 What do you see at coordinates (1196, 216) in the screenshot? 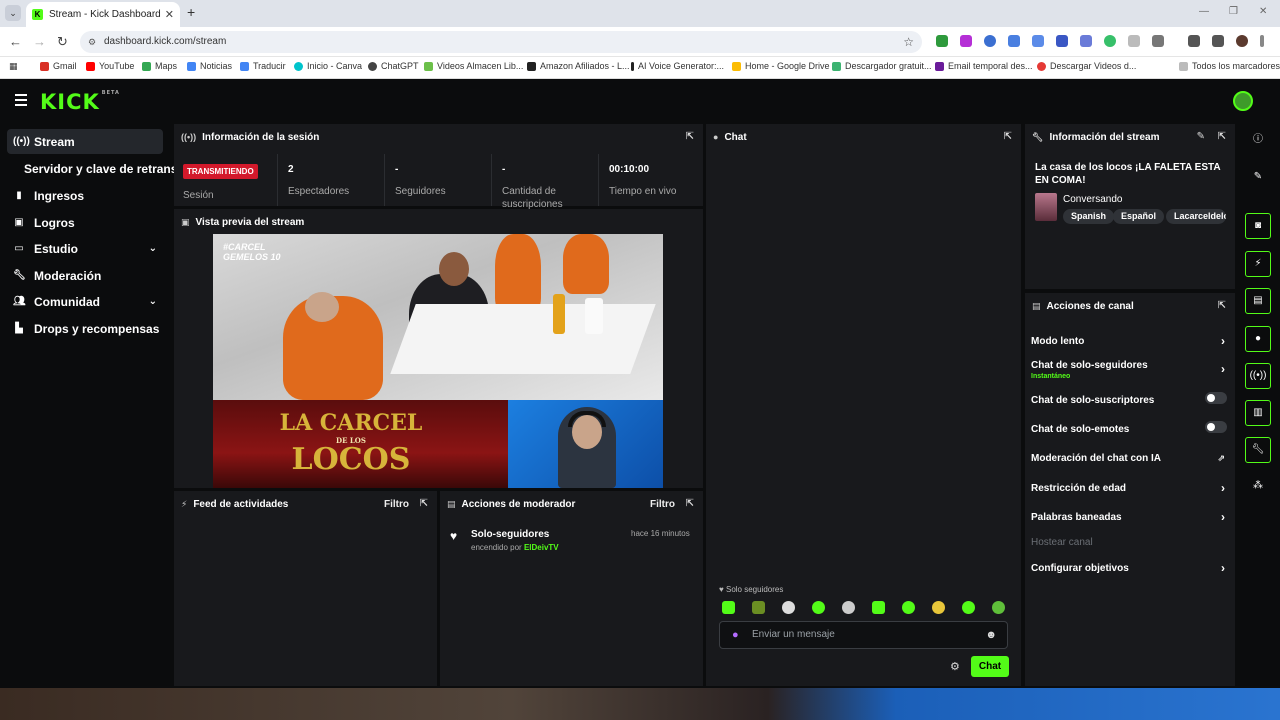
I see `stream-tag: Lacarceldelo` at bounding box center [1196, 216].